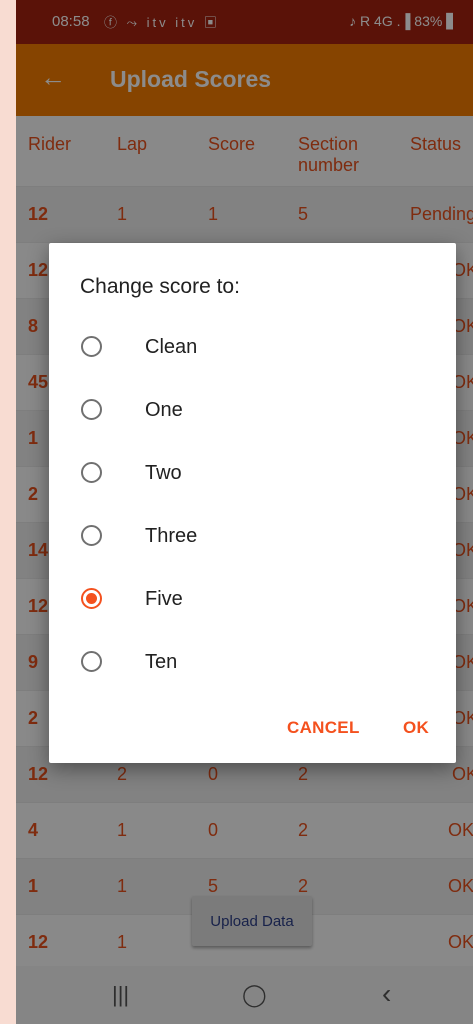 This screenshot has height=1024, width=473. Describe the element at coordinates (164, 410) in the screenshot. I see `option-label: One` at that location.